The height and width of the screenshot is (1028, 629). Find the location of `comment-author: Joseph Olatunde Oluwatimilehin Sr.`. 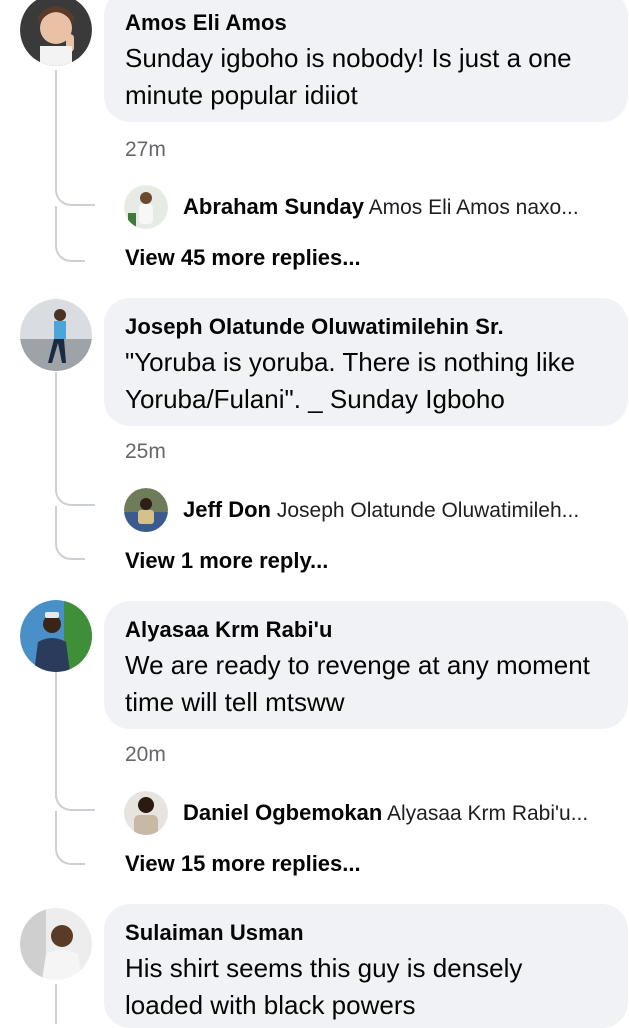

comment-author: Joseph Olatunde Oluwatimilehin Sr. is located at coordinates (365, 327).